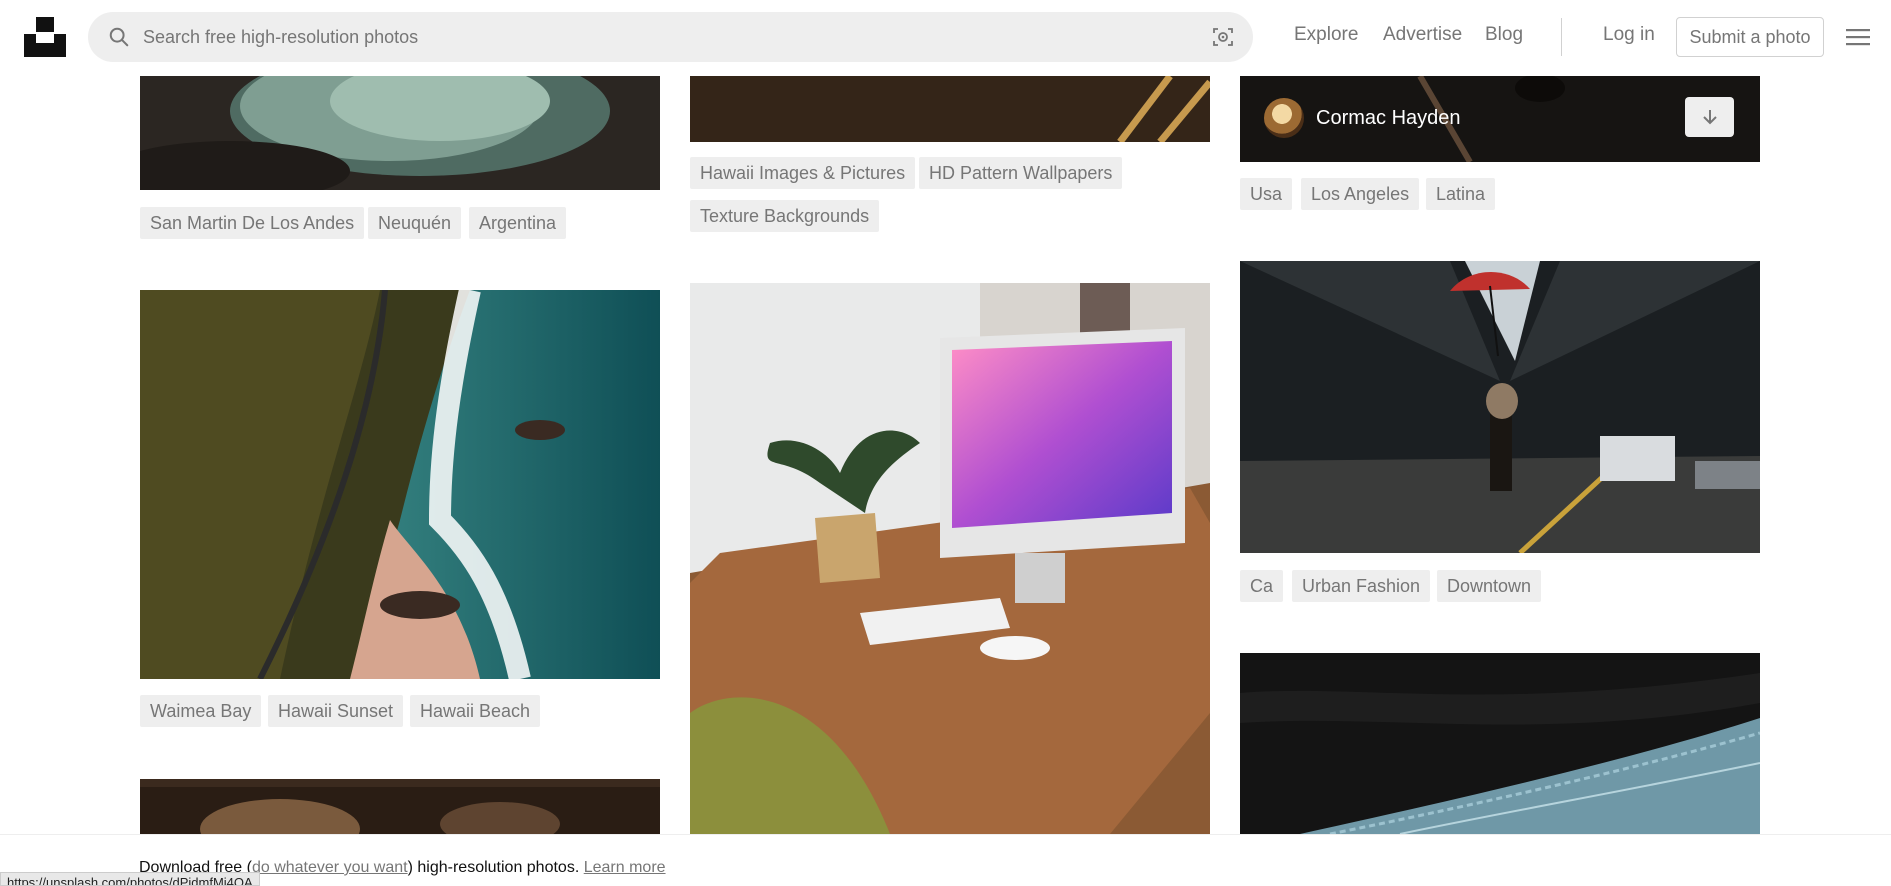  Describe the element at coordinates (1504, 35) in the screenshot. I see `nav-blog-link: Blog` at that location.